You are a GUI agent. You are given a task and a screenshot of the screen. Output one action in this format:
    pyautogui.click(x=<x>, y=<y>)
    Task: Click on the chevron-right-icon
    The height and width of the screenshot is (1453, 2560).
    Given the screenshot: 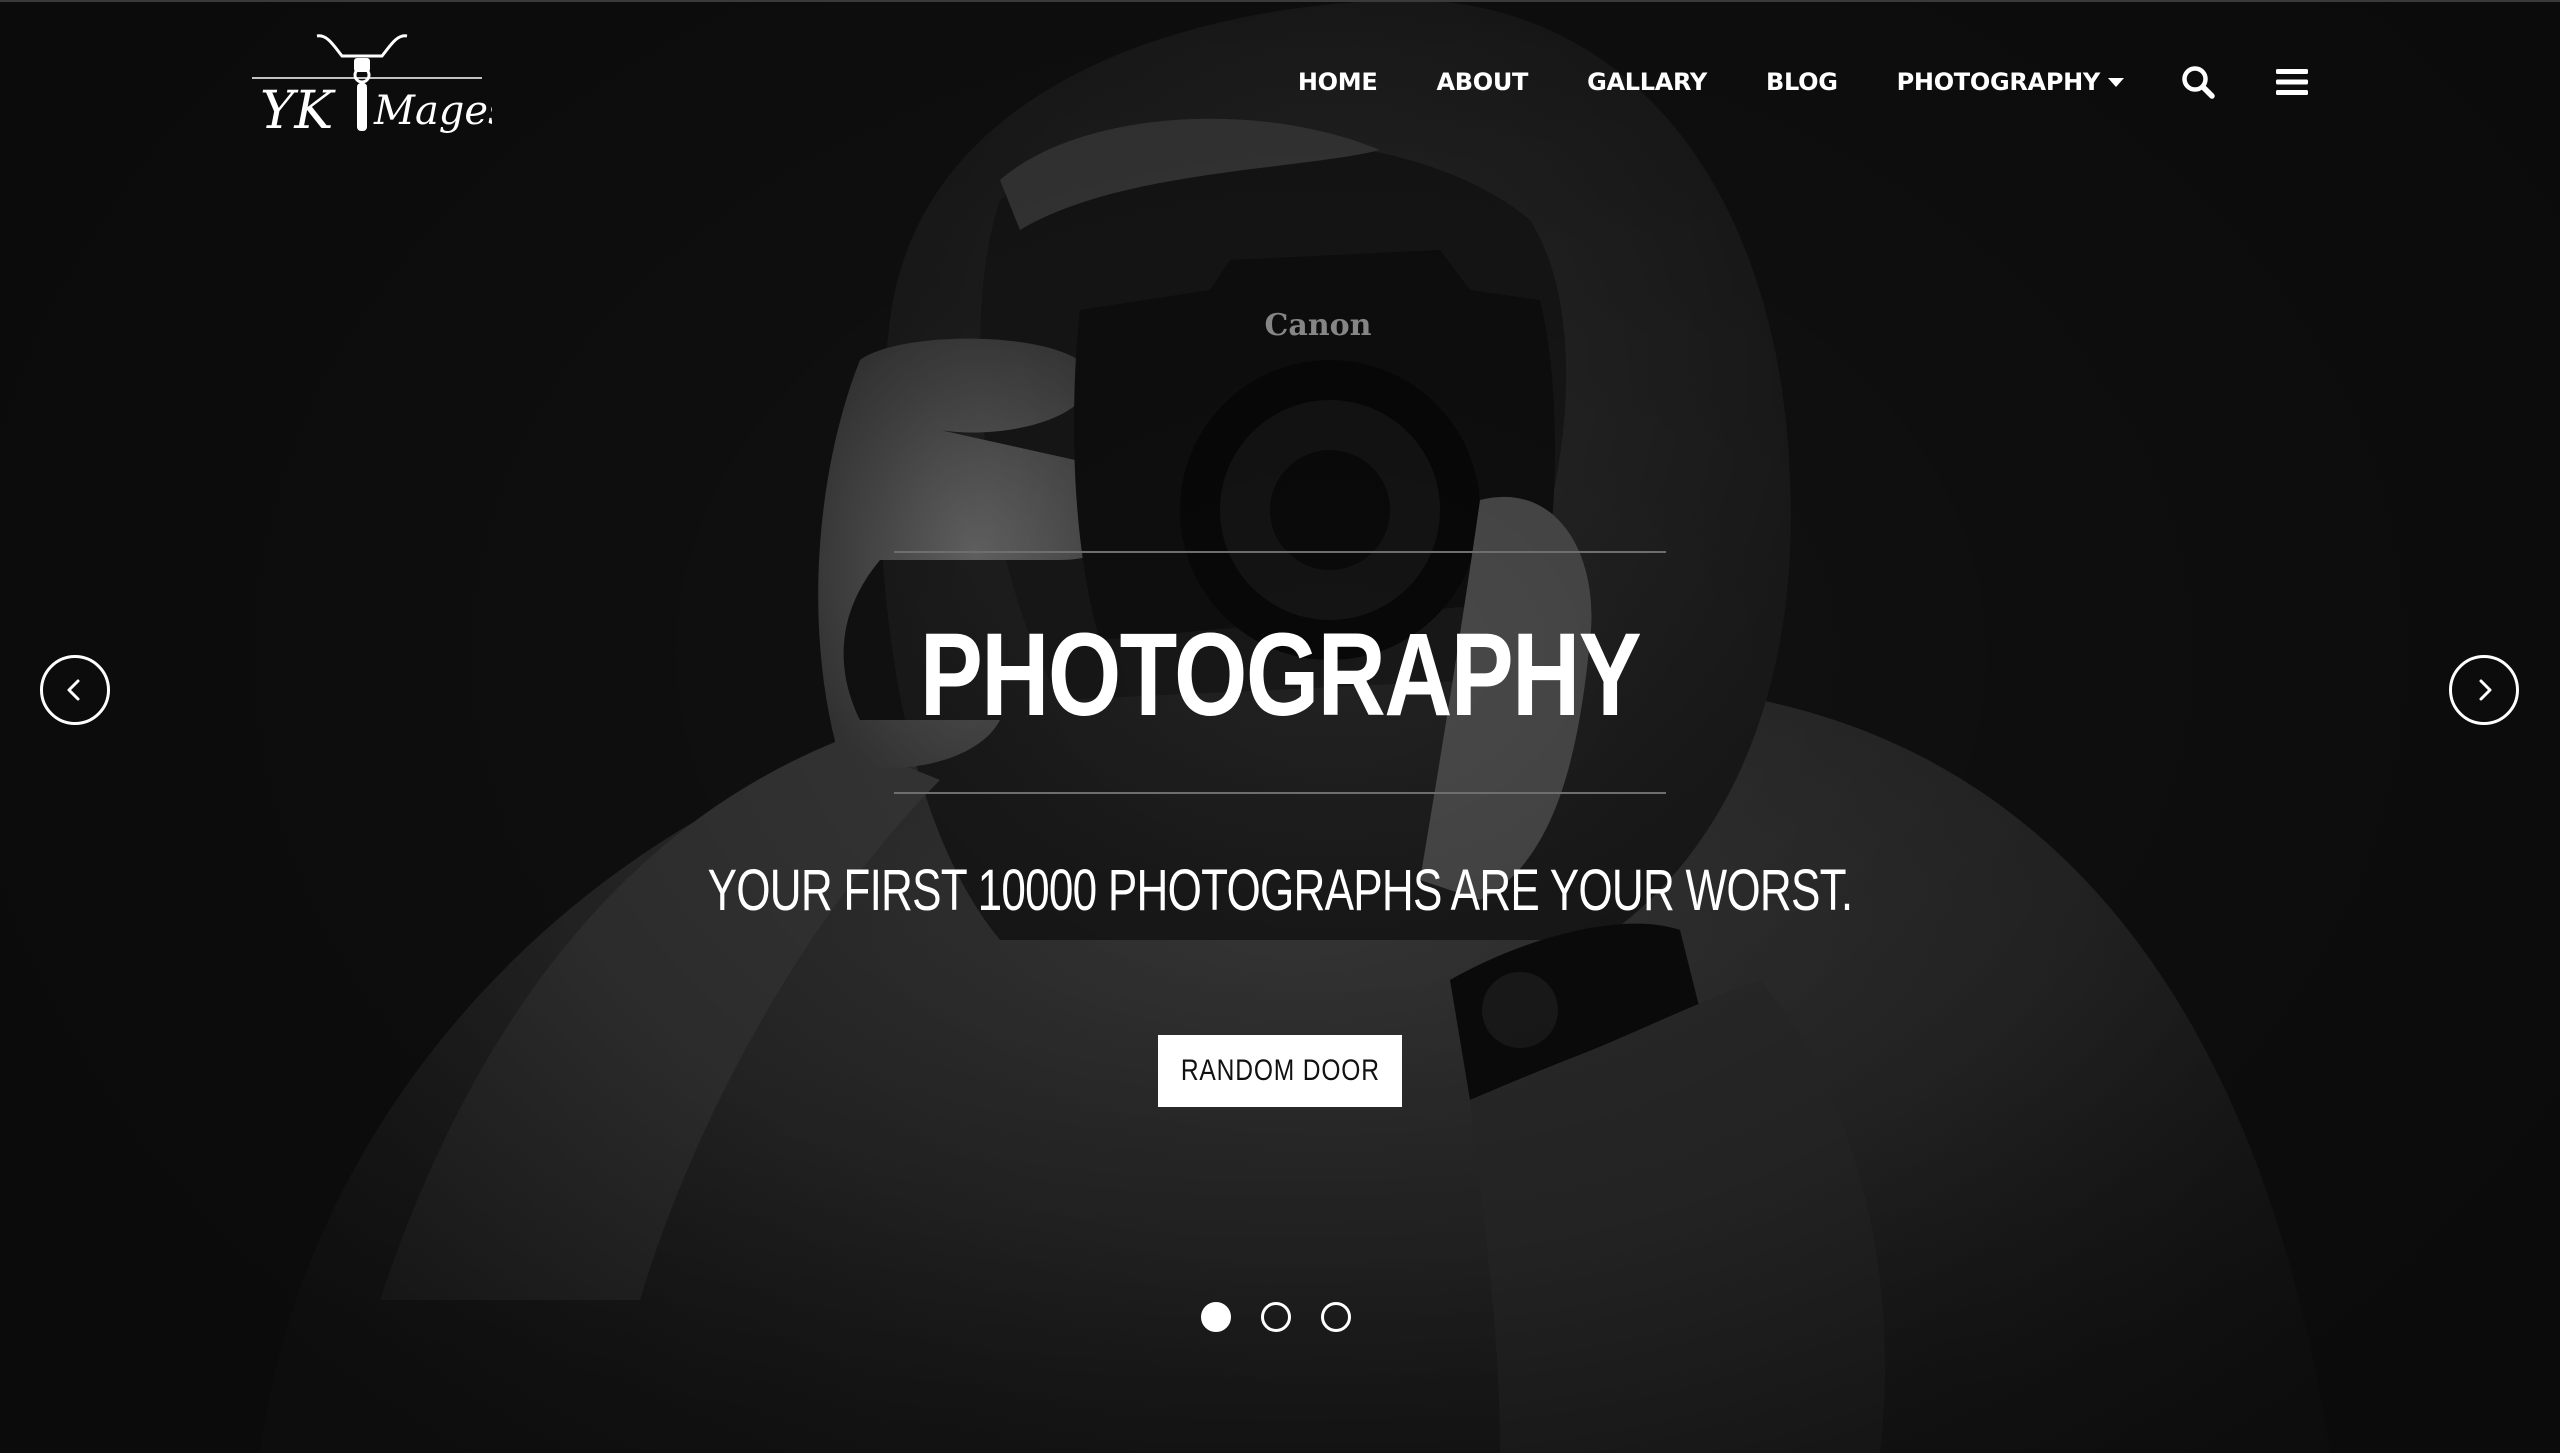 What is the action you would take?
    pyautogui.click(x=2485, y=690)
    